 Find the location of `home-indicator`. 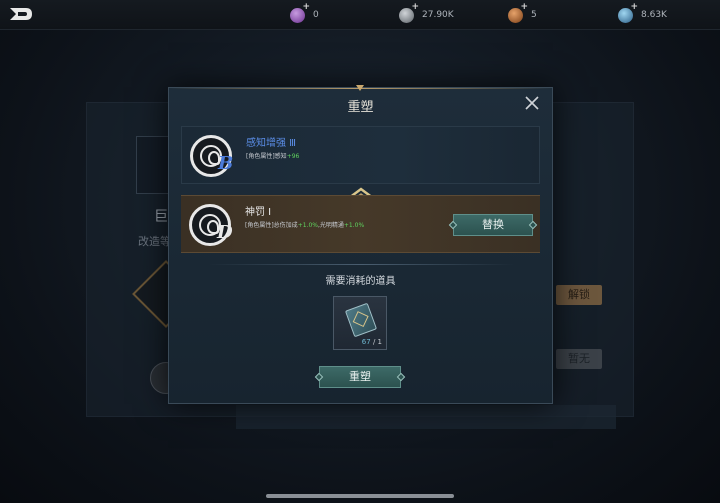

home-indicator is located at coordinates (360, 496).